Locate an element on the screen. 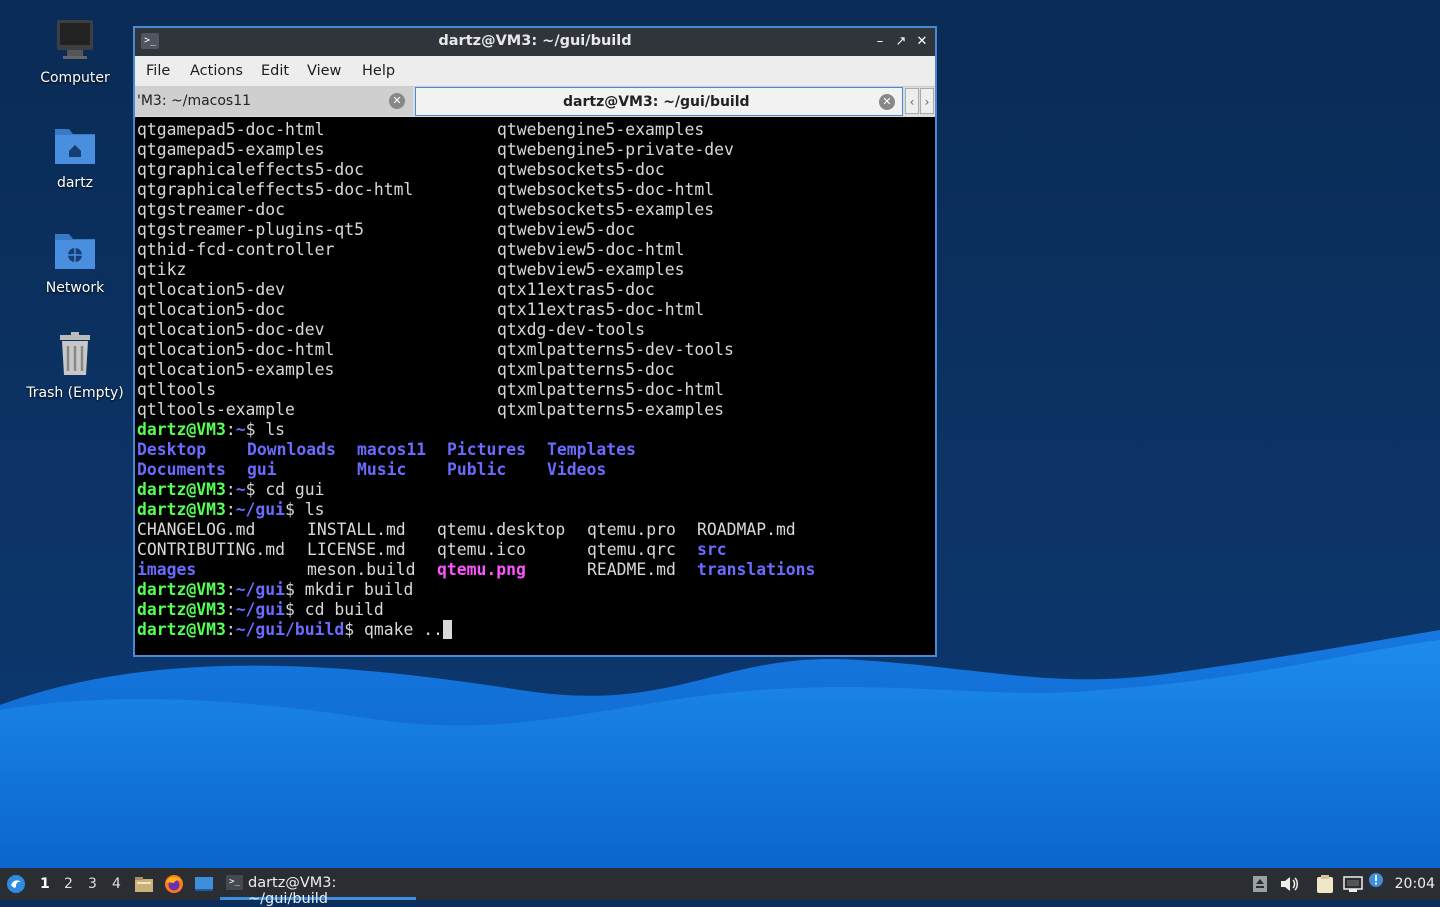  package-name: qtxmlpatterns5-doc-html is located at coordinates (610, 389).